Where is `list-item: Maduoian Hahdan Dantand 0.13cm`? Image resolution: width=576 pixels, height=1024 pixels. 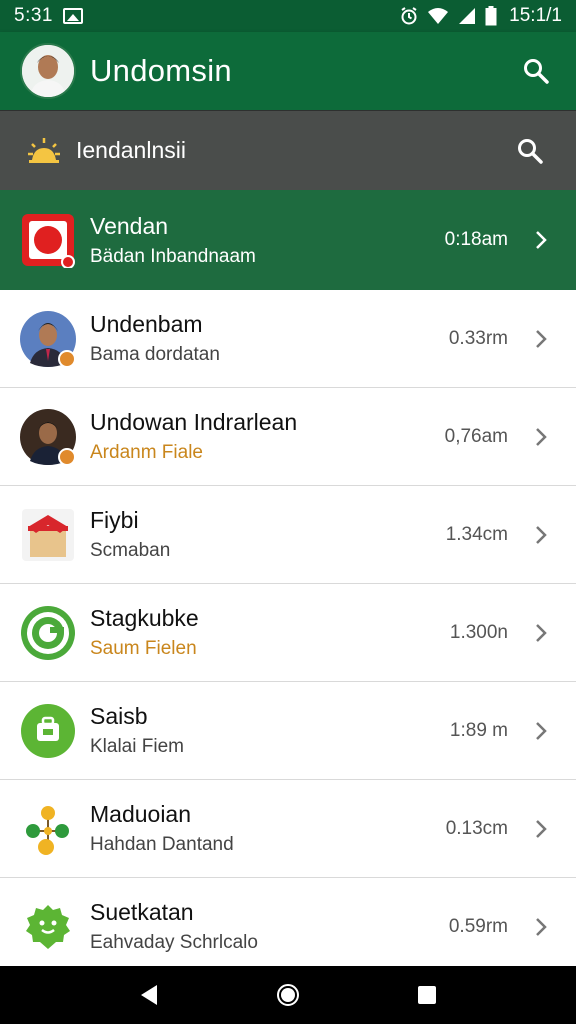 list-item: Maduoian Hahdan Dantand 0.13cm is located at coordinates (288, 829).